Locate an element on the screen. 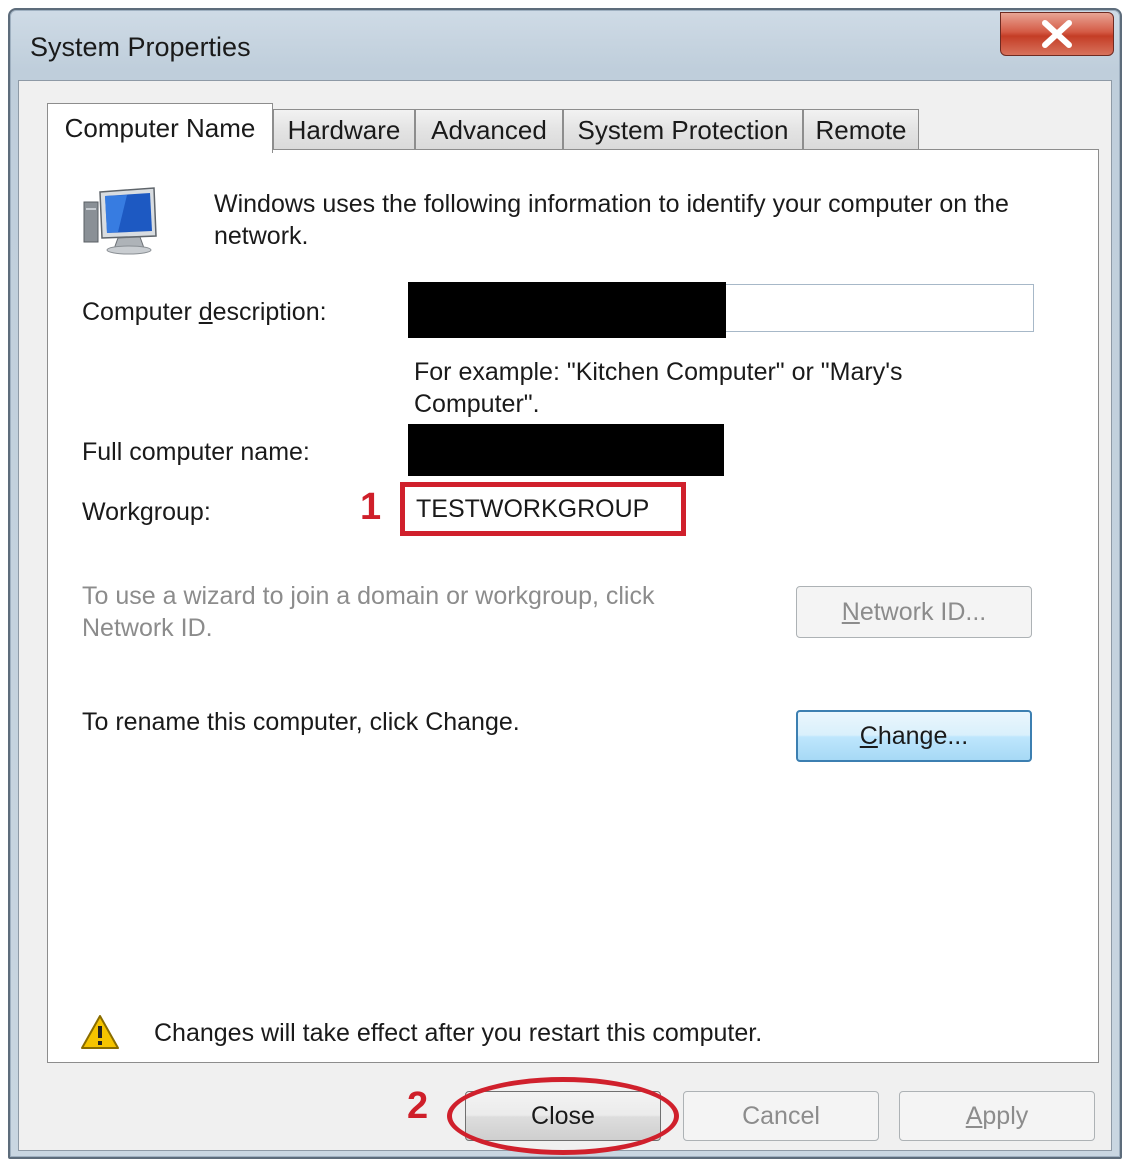 This screenshot has width=1126, height=1163. annotation-step-1: 1 is located at coordinates (371, 507).